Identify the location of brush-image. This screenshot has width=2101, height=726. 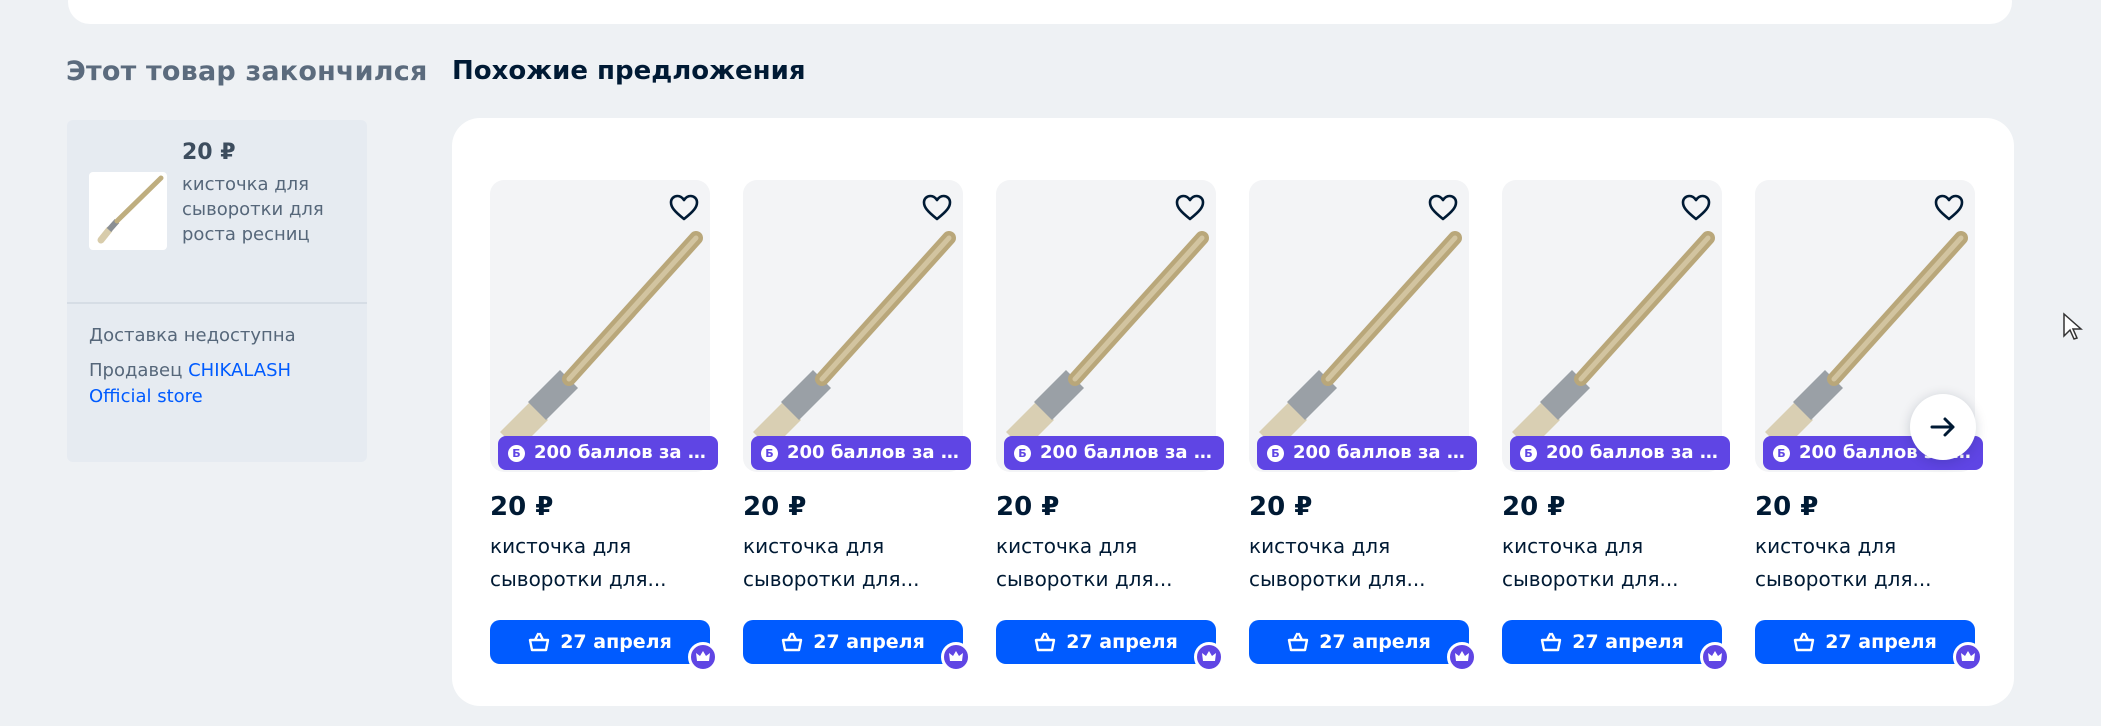
(130, 209).